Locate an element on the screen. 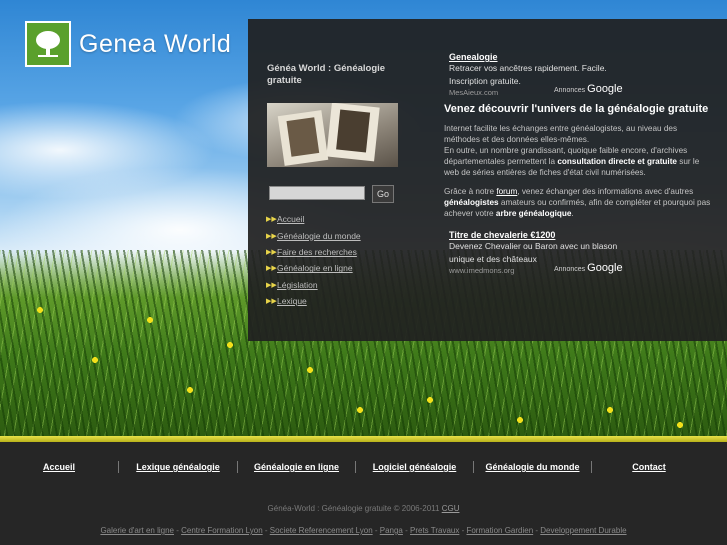 The image size is (727, 545). grass-divider is located at coordinates (363, 439).